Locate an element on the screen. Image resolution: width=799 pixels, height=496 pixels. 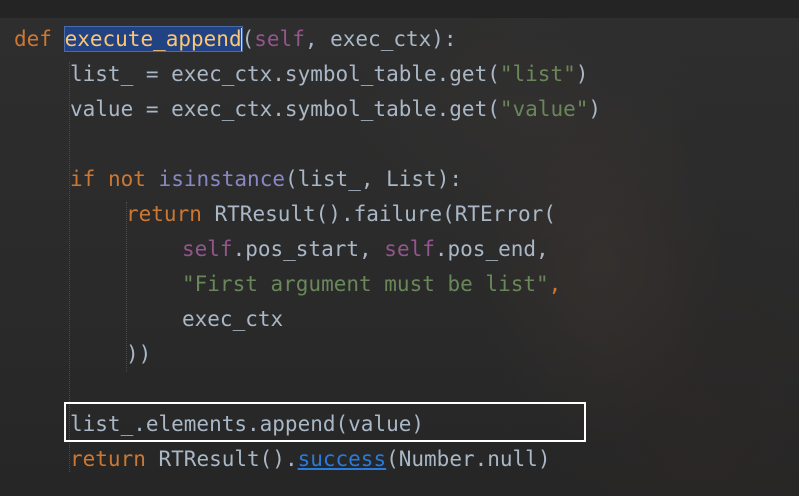
comma: , is located at coordinates (555, 284).